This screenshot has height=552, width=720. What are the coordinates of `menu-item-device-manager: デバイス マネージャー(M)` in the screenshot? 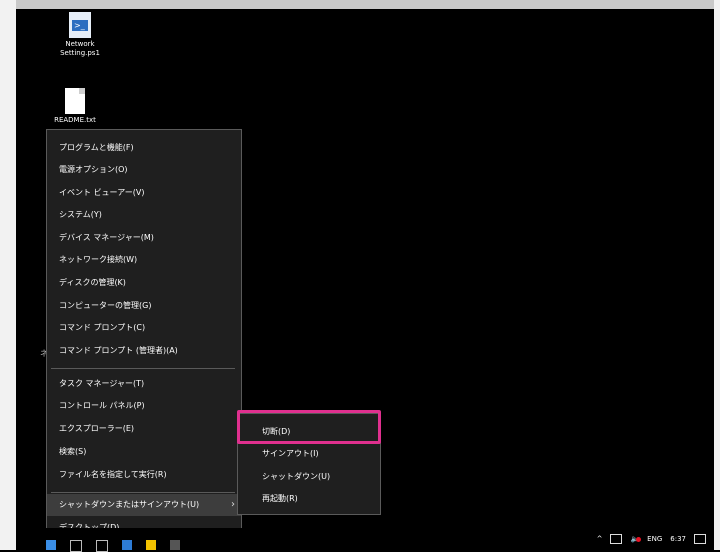 It's located at (144, 238).